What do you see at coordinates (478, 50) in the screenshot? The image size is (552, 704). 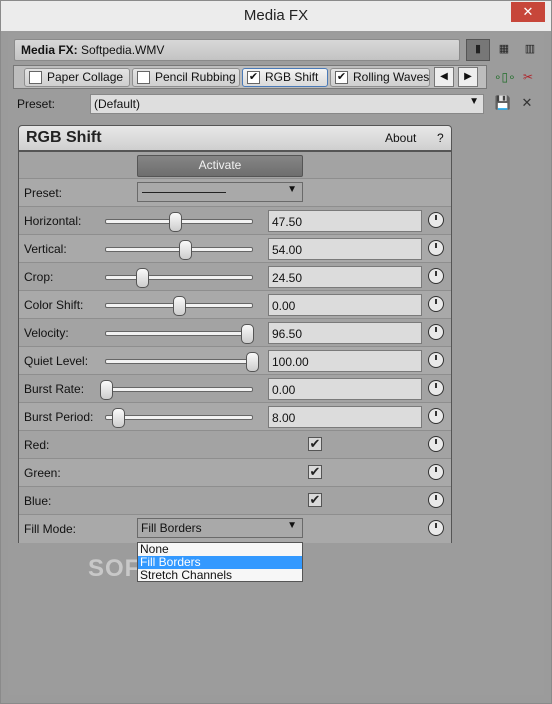 I see `view-list-button: ▮` at bounding box center [478, 50].